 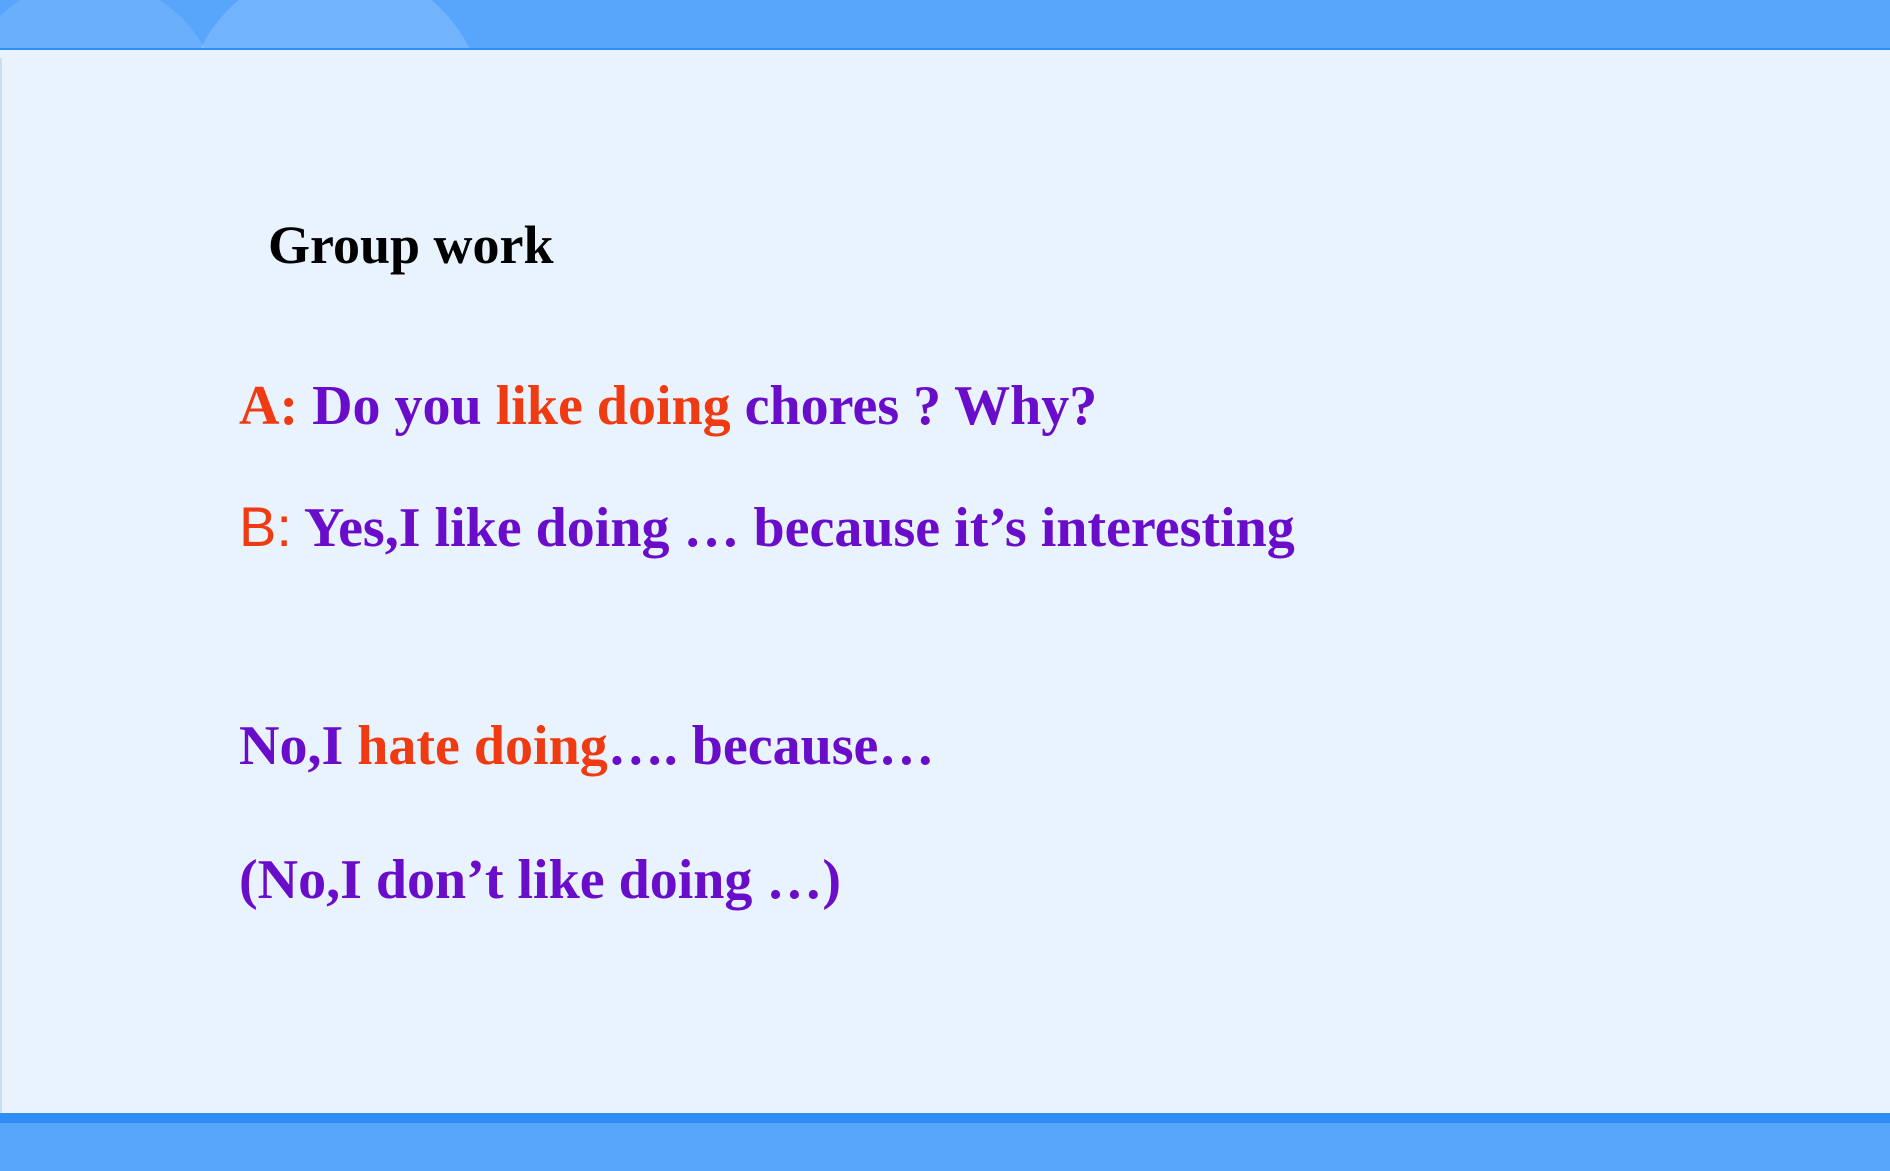 What do you see at coordinates (945, 1118) in the screenshot?
I see `footer-stripe` at bounding box center [945, 1118].